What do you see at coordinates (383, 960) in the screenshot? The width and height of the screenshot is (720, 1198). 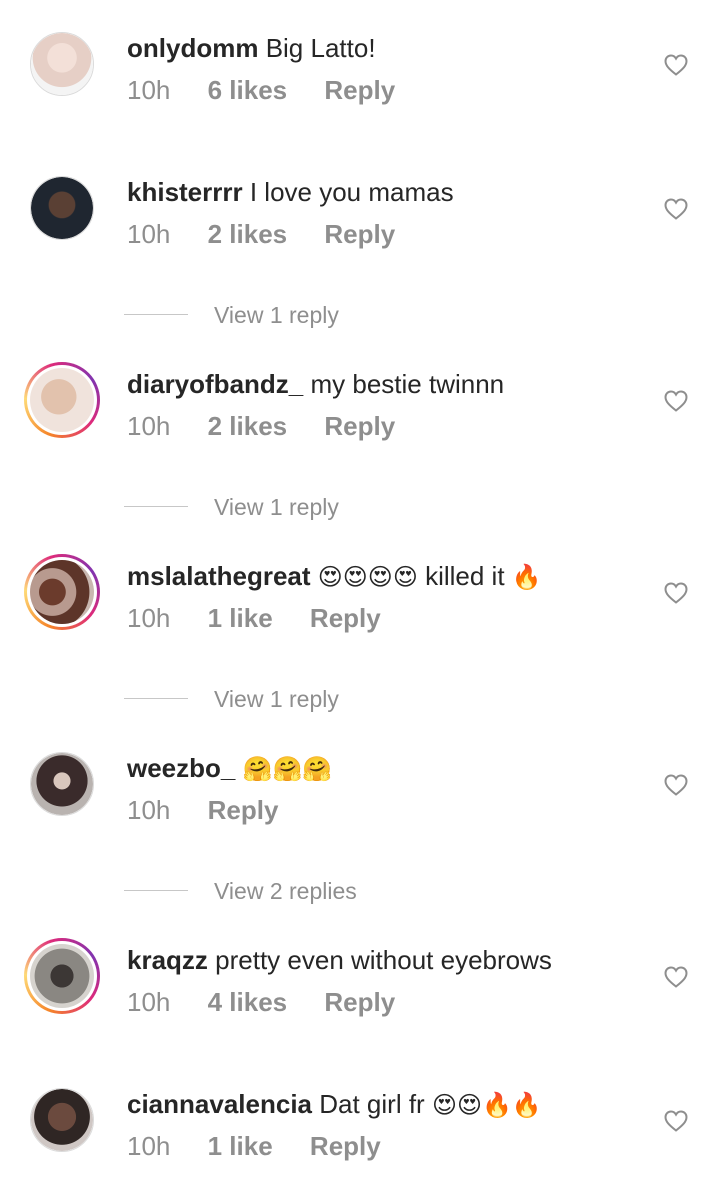 I see `comment-body: pretty even without eyebrows` at bounding box center [383, 960].